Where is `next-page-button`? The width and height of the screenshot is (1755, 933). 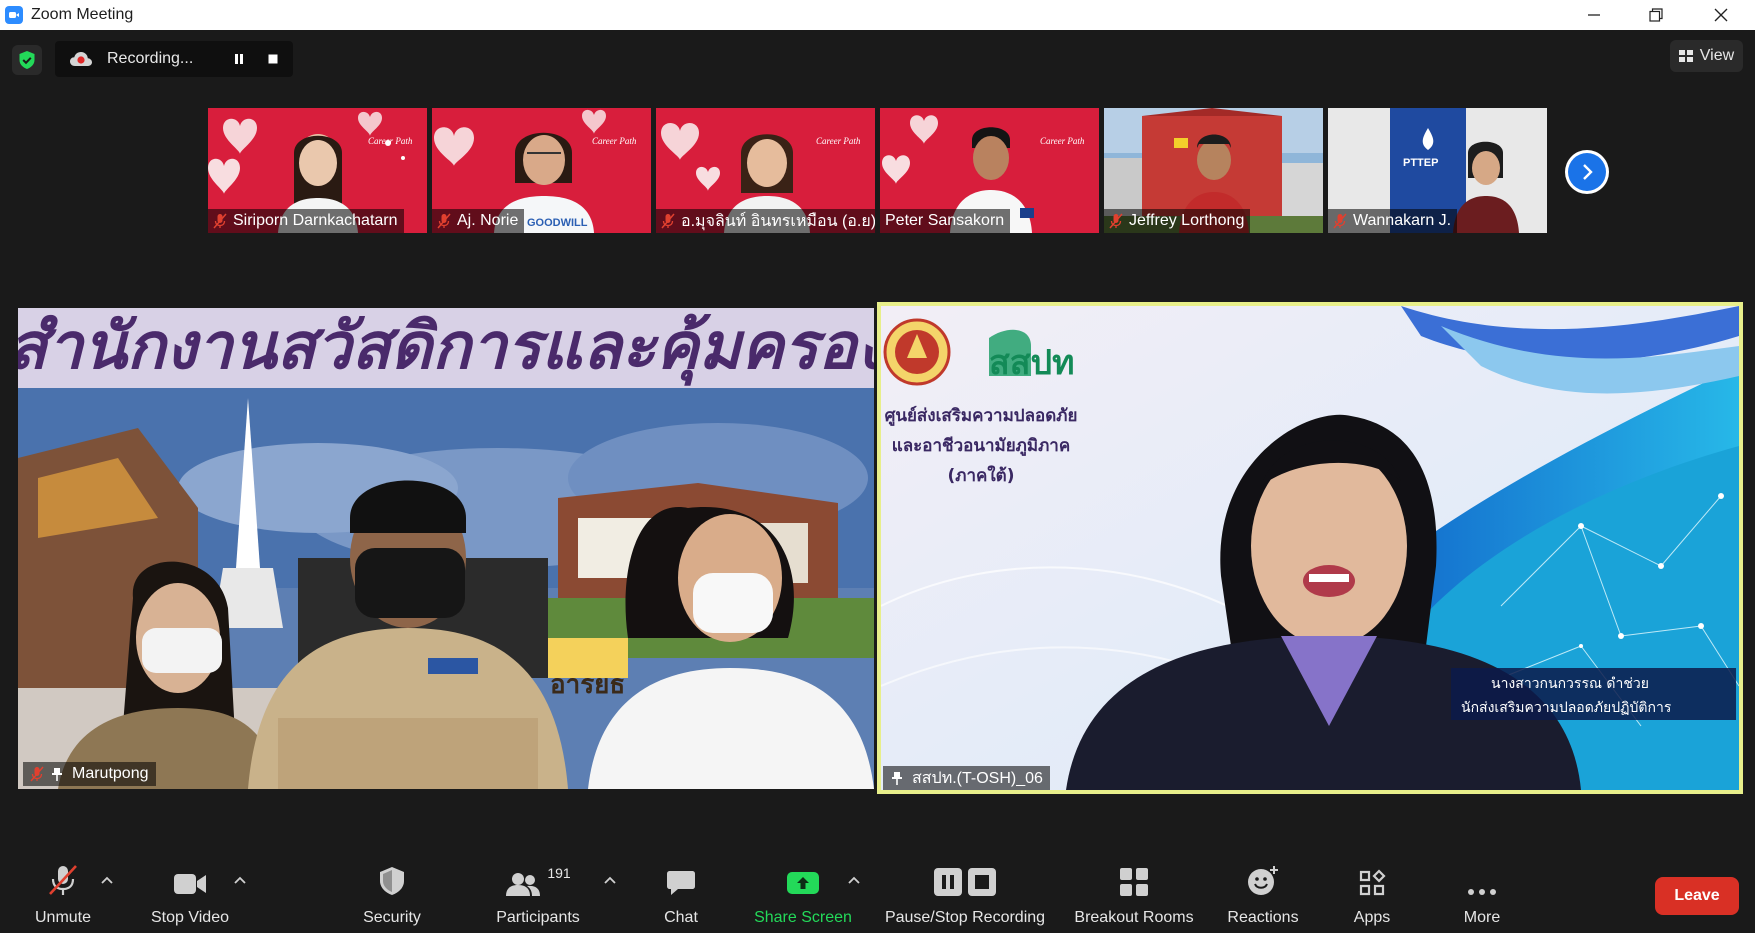
next-page-button is located at coordinates (1587, 172).